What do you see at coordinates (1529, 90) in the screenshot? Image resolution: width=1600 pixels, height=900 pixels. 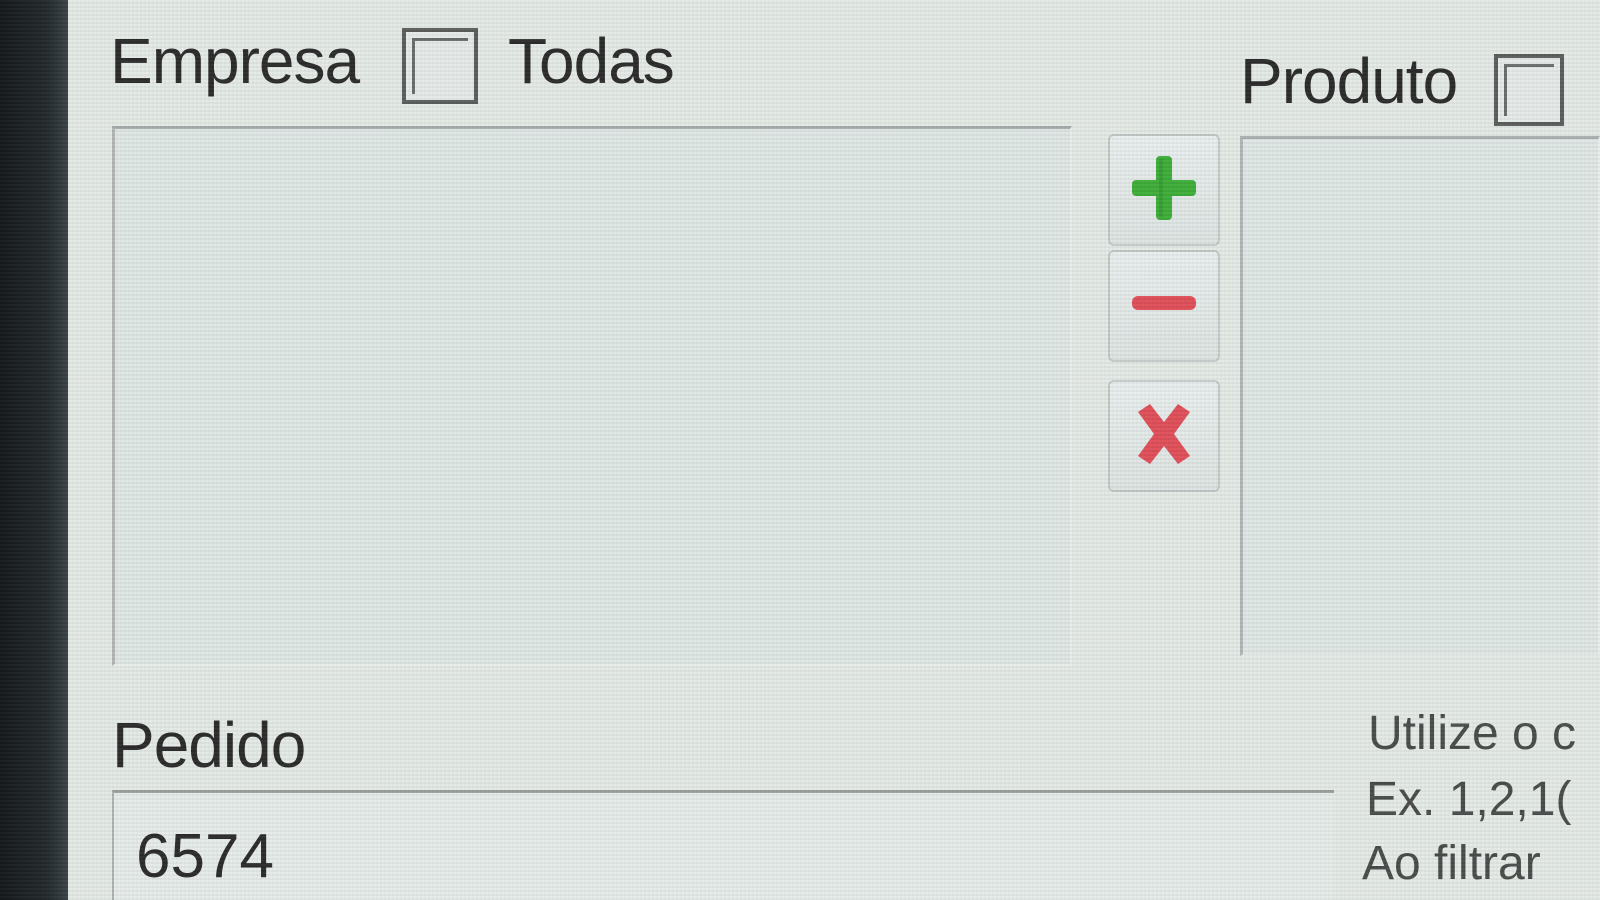 I see `produto-checkbox` at bounding box center [1529, 90].